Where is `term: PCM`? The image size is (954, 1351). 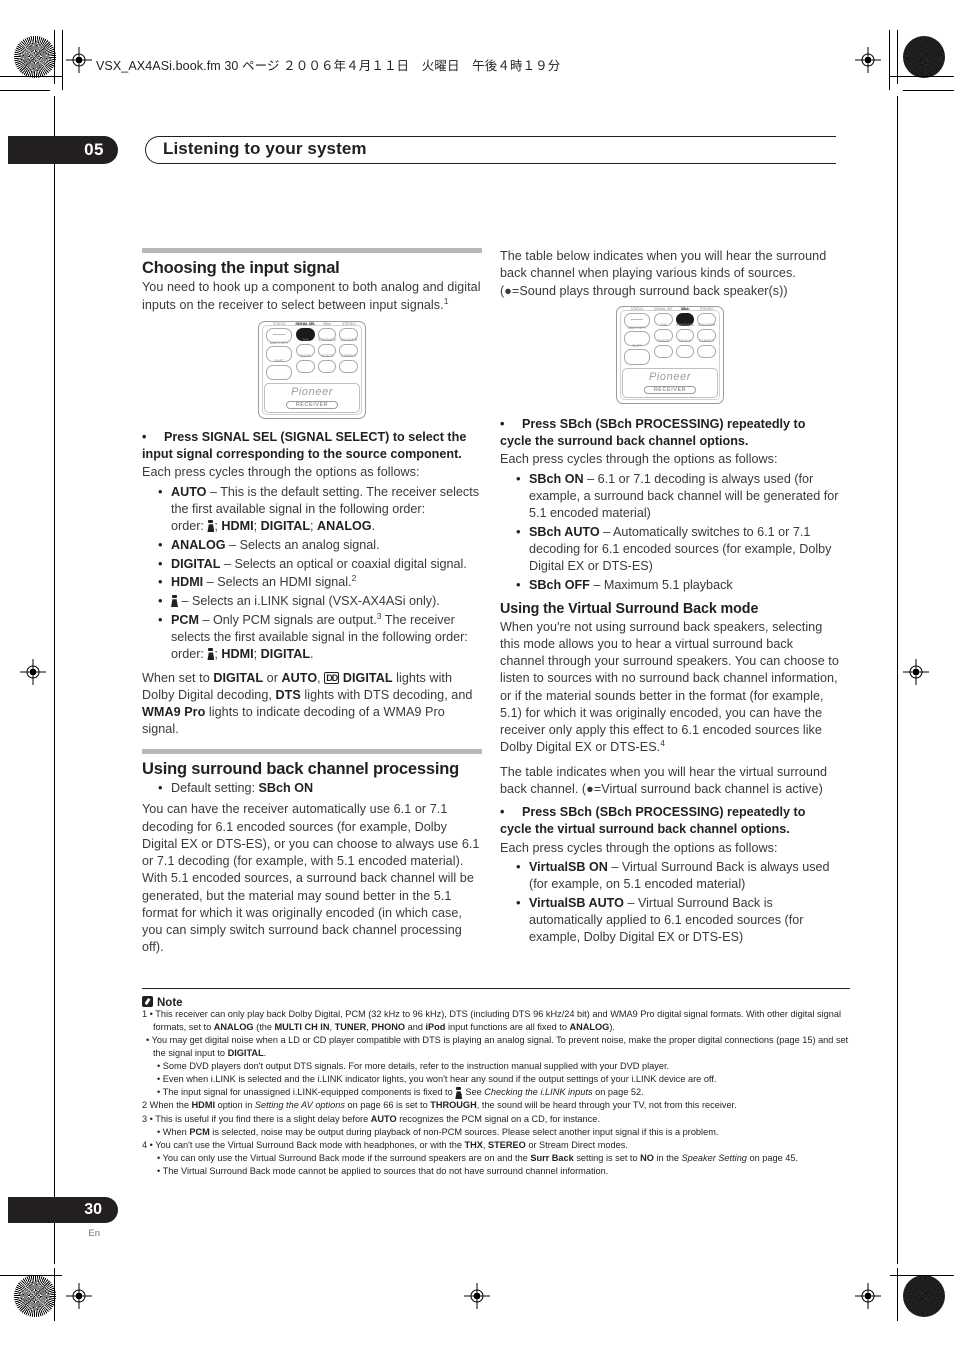 term: PCM is located at coordinates (199, 1131).